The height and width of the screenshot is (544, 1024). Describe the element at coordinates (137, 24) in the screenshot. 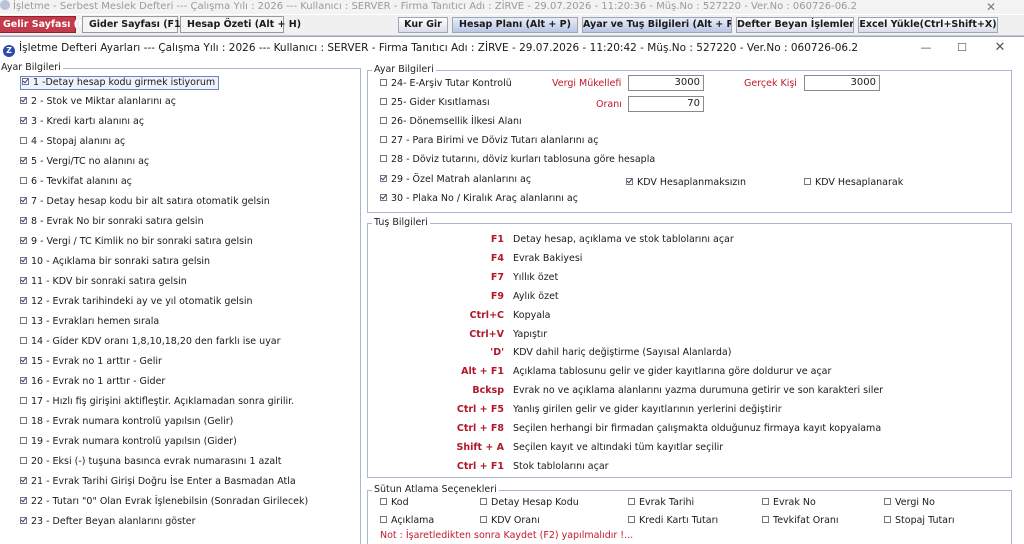

I see `tab-gider-sayfasi: Gider Sayfası (F10)` at that location.